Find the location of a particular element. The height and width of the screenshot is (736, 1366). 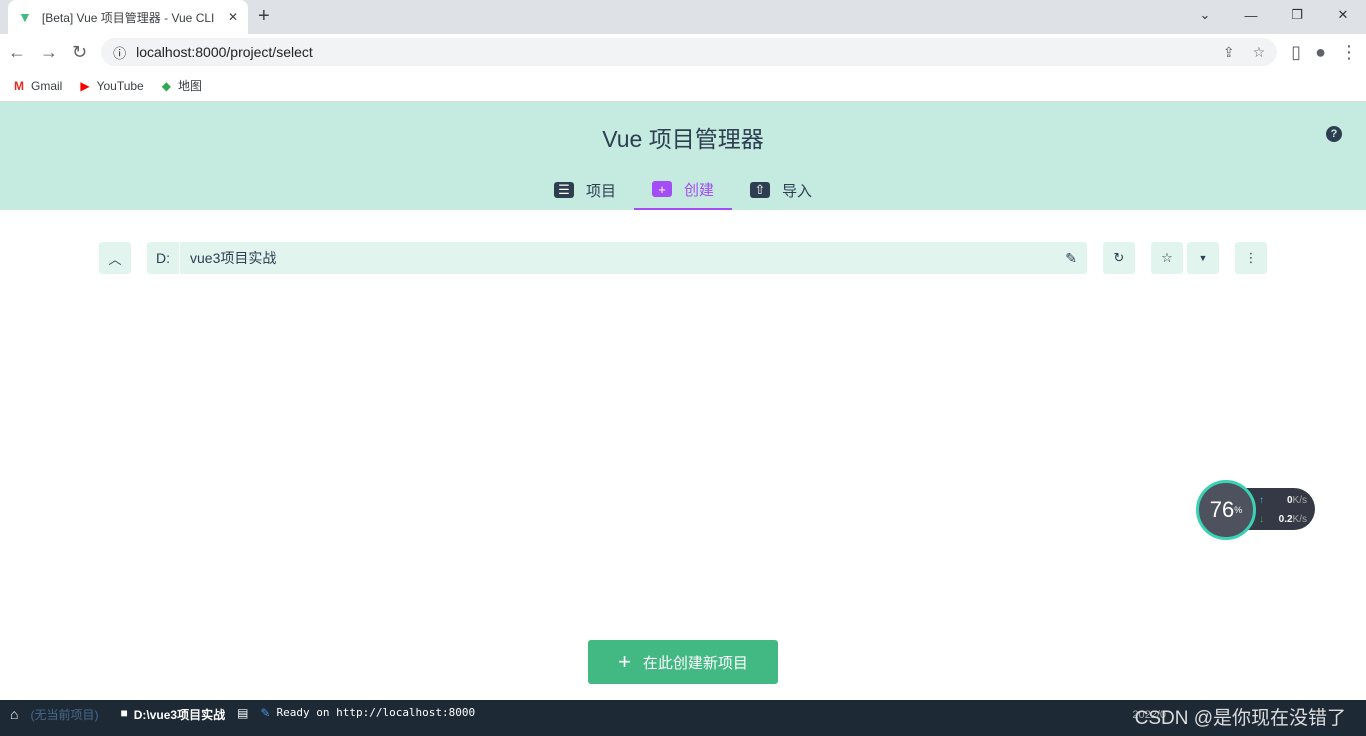

side-panel-icon: ▯ is located at coordinates (1296, 52).